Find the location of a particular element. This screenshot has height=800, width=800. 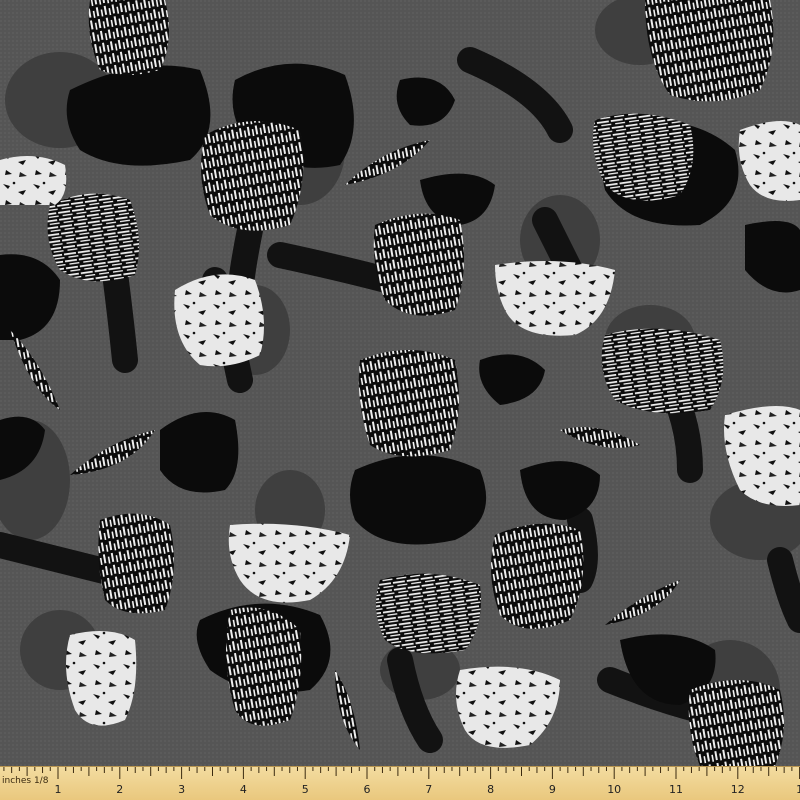

ruler-number: 12 is located at coordinates (738, 789).